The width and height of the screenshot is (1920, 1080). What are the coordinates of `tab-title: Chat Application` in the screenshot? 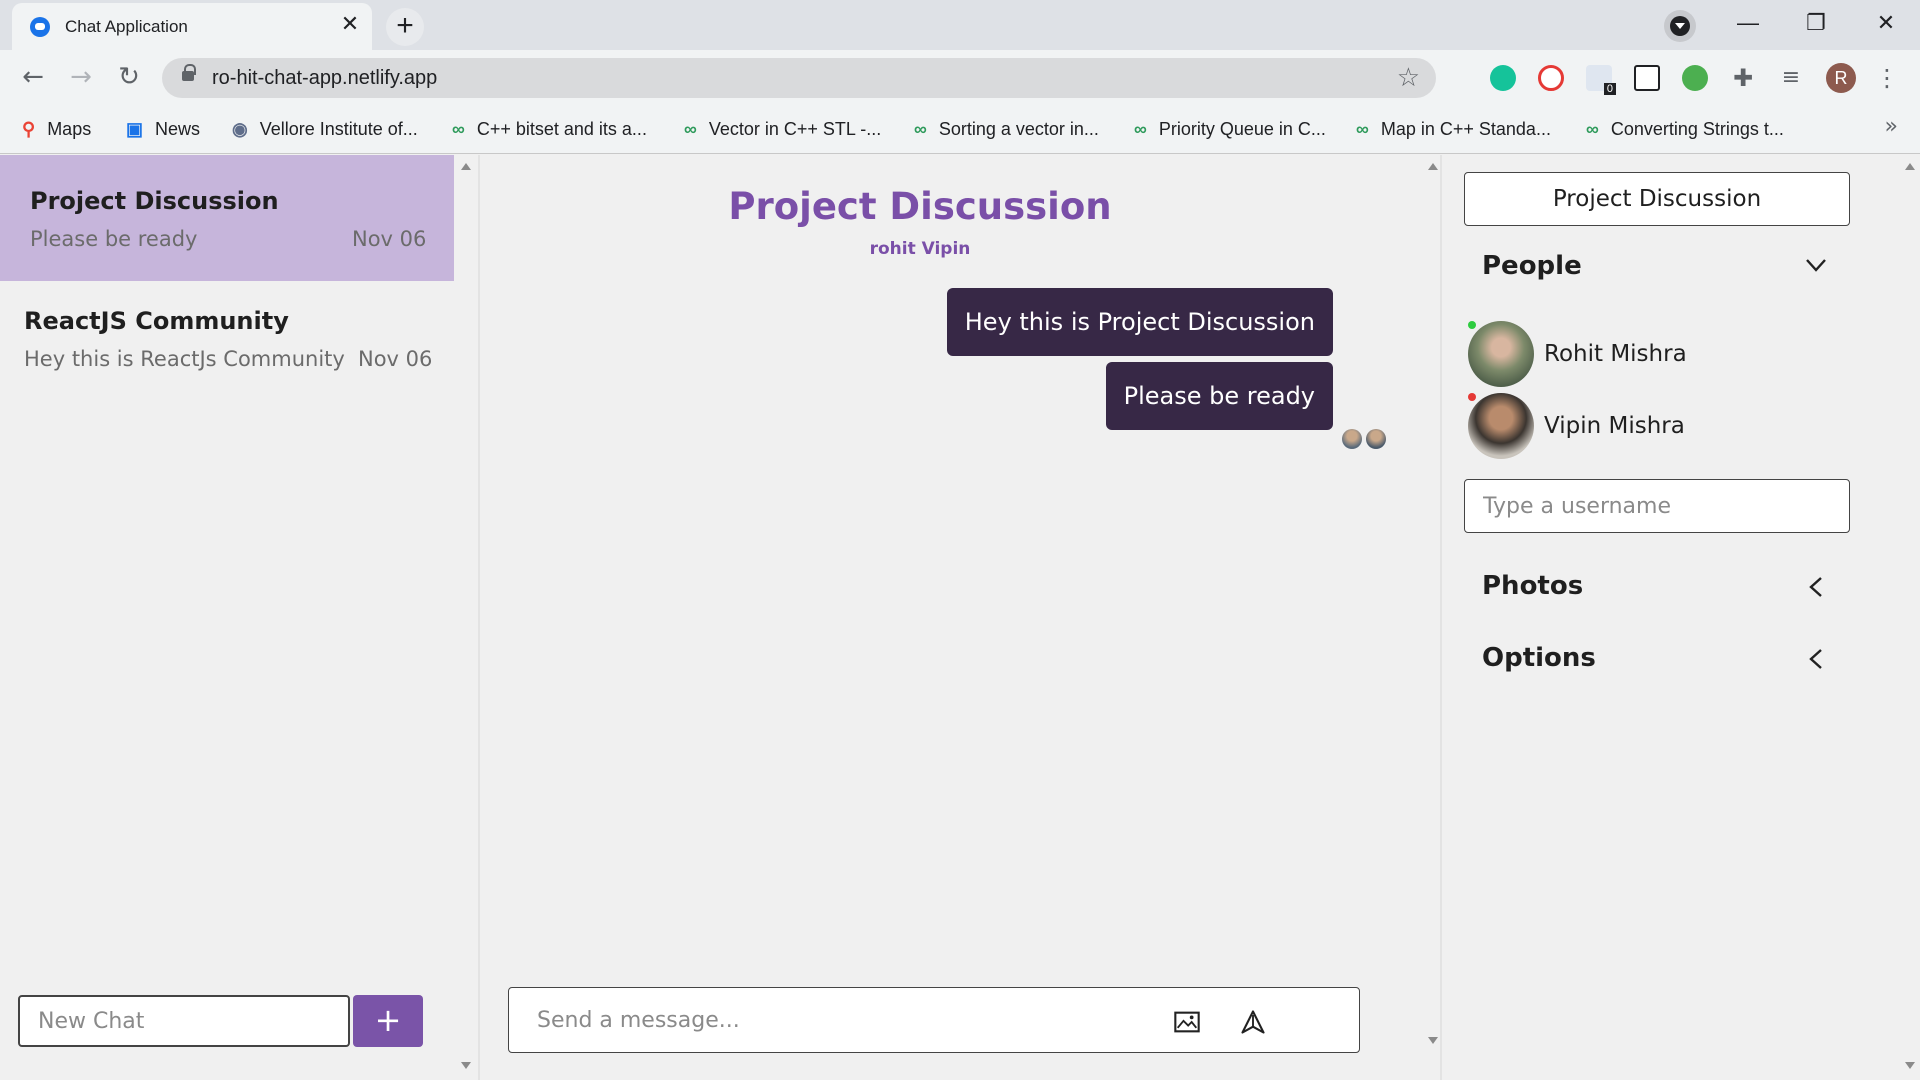 It's located at (126, 26).